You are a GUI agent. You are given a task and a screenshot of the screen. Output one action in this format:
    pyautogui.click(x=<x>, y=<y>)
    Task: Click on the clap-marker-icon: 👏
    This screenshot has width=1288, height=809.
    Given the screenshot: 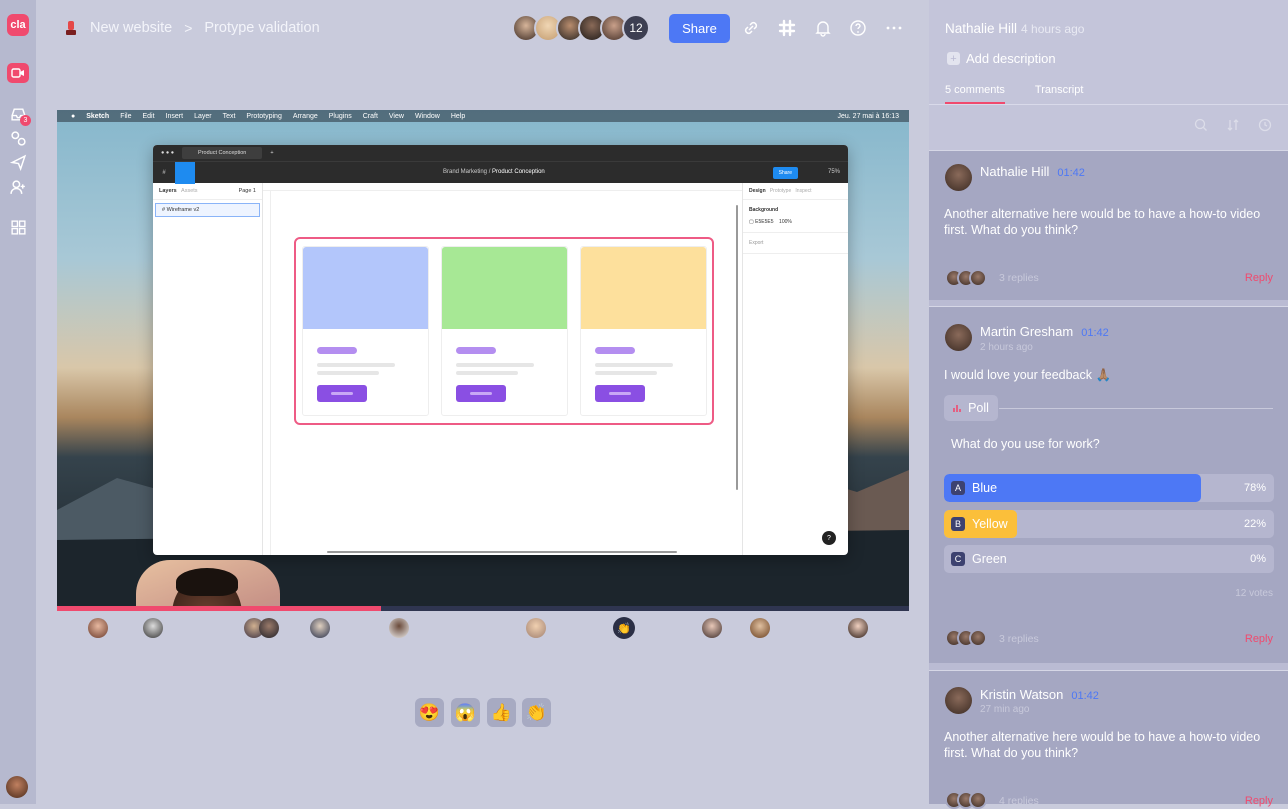 What is the action you would take?
    pyautogui.click(x=624, y=628)
    